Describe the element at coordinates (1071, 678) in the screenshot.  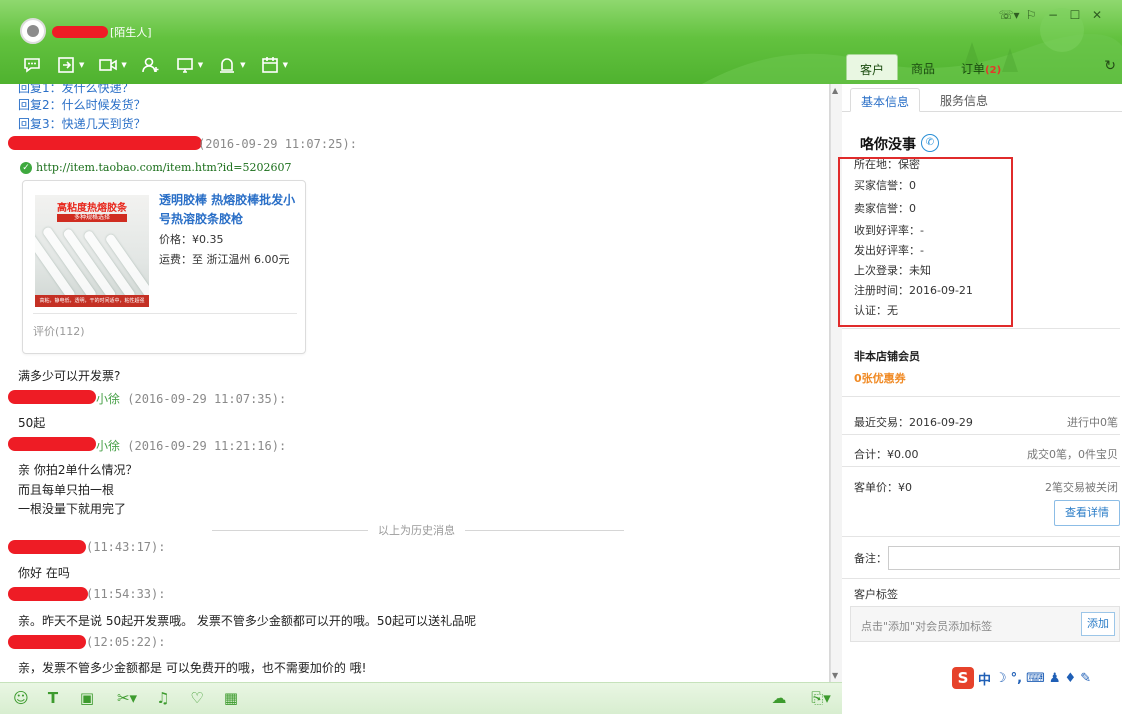
I see `skin-icon: ♦` at that location.